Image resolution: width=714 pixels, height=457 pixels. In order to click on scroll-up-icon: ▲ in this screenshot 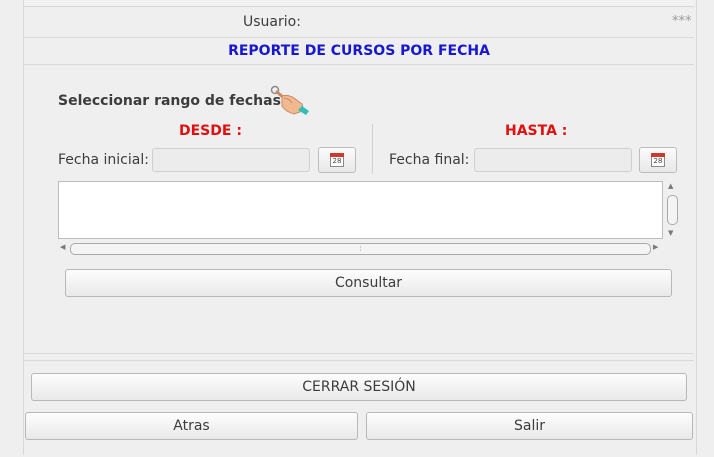, I will do `click(670, 186)`.